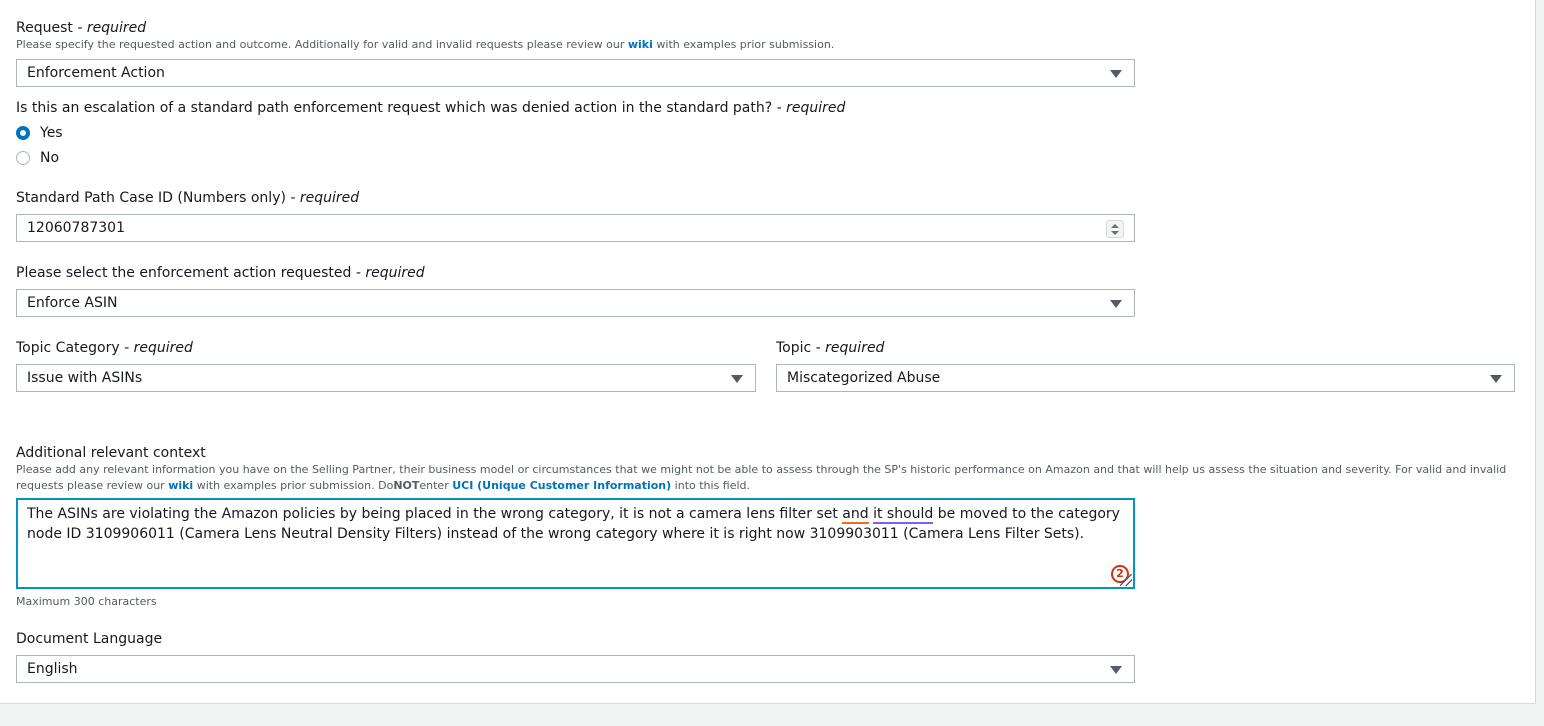 This screenshot has width=1544, height=726. What do you see at coordinates (575, 303) in the screenshot?
I see `enforcement-action-select: Enforce ASIN` at bounding box center [575, 303].